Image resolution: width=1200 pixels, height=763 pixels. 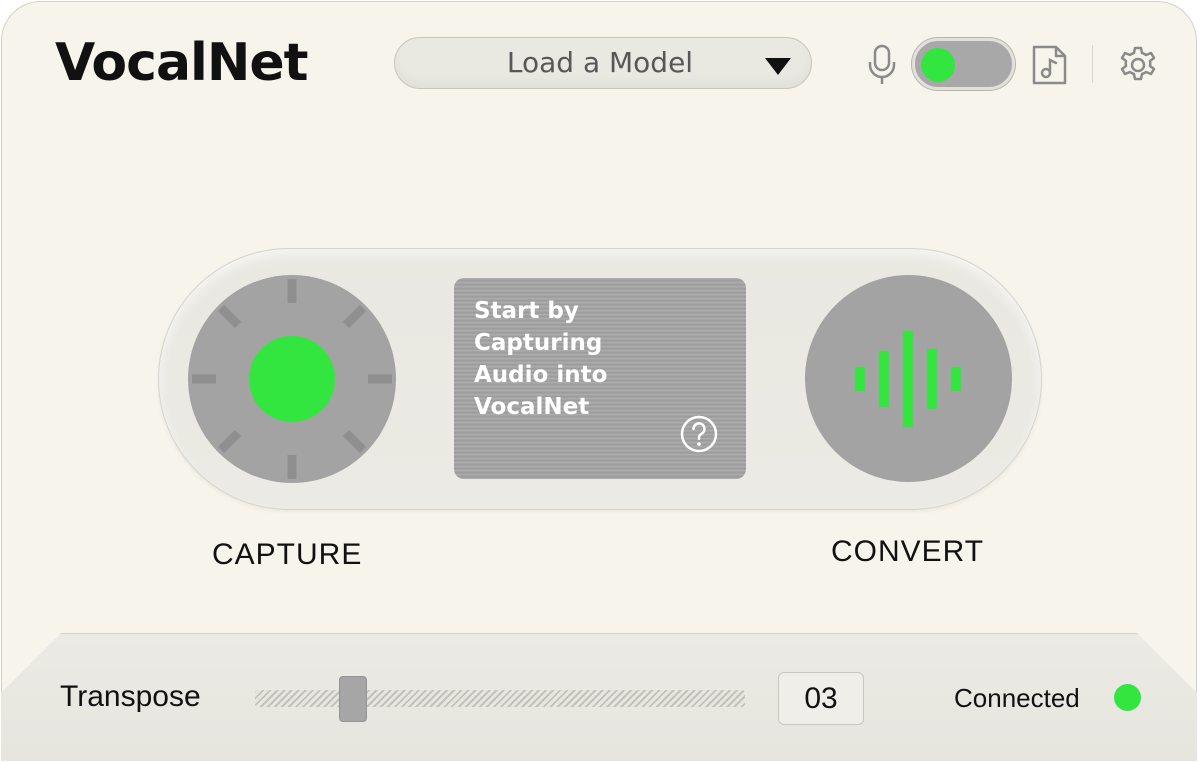 What do you see at coordinates (541, 359) in the screenshot?
I see `display-message: Start by Capturing Audio into VocalNet` at bounding box center [541, 359].